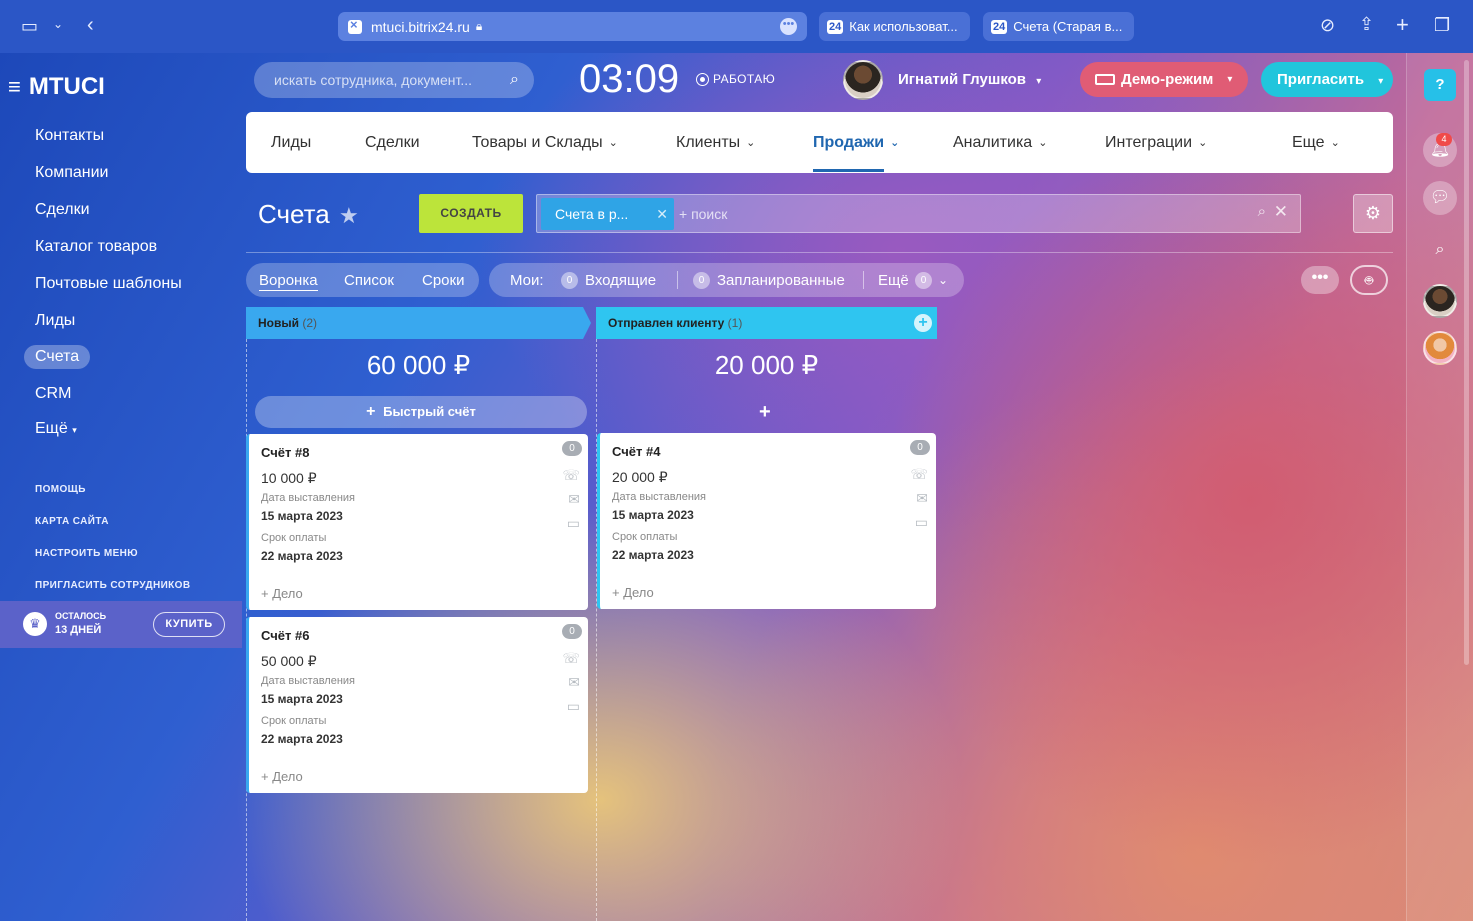  Describe the element at coordinates (96, 247) in the screenshot. I see `sidebar-item-catalog: Каталог товаров` at that location.